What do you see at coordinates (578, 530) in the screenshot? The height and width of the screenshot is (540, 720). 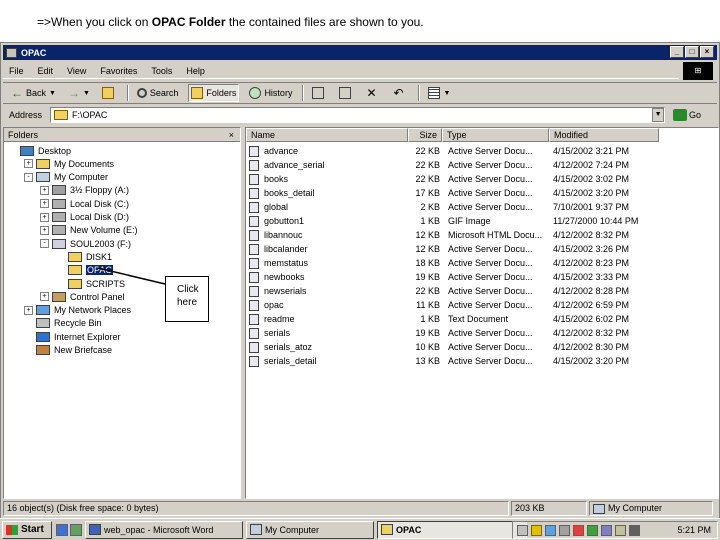 I see `tray-antivirus-icon` at bounding box center [578, 530].